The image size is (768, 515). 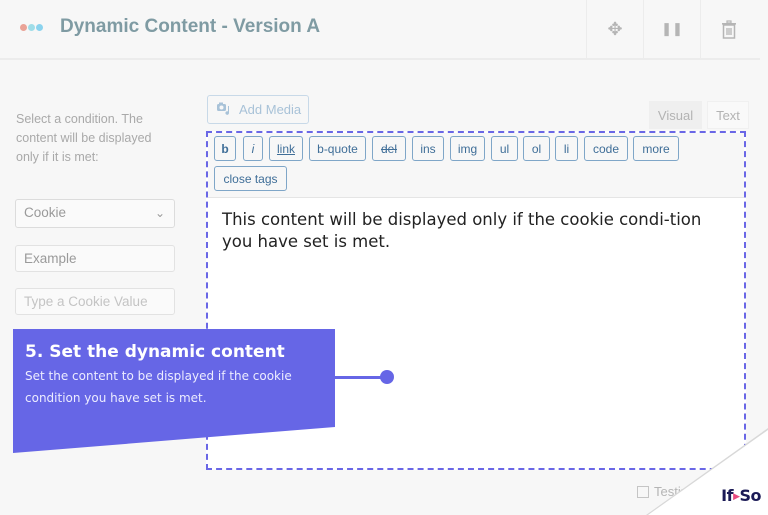 What do you see at coordinates (727, 495) in the screenshot?
I see `logo-text-left: If` at bounding box center [727, 495].